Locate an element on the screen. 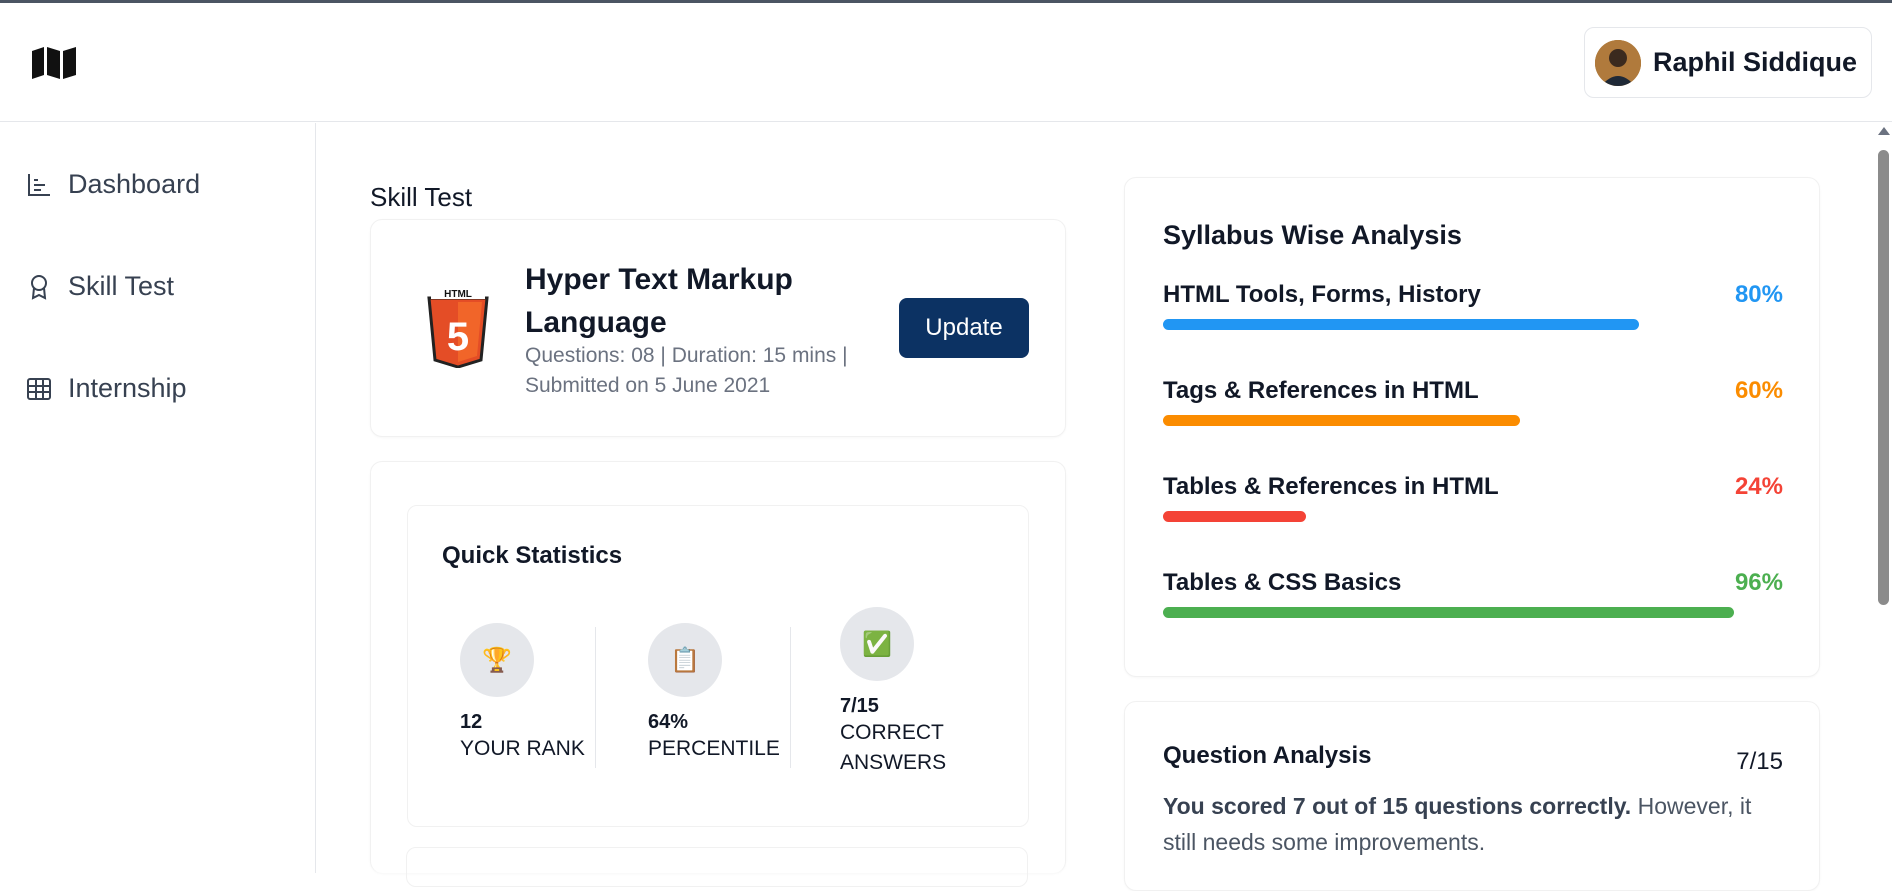 Image resolution: width=1892 pixels, height=891 pixels. stat-percentile: 📋 64% PERCENTILE is located at coordinates (714, 693).